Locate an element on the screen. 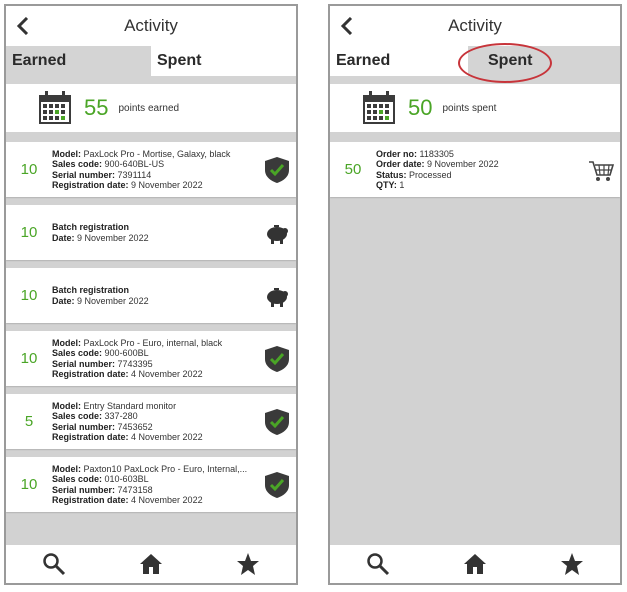 This screenshot has height=592, width=627. field-value: 010-603BL is located at coordinates (126, 479).